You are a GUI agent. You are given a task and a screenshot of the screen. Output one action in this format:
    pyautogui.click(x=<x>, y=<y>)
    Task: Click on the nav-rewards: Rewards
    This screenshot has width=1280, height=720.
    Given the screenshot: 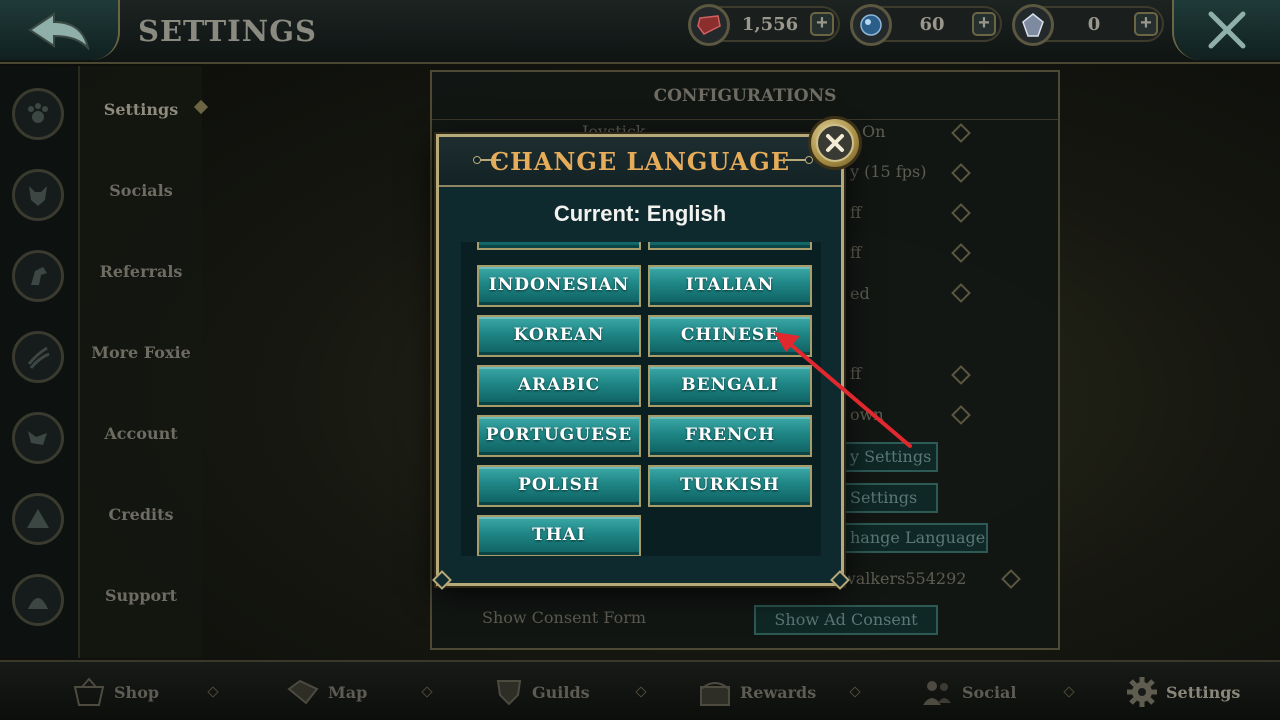 What is the action you would take?
    pyautogui.click(x=757, y=692)
    